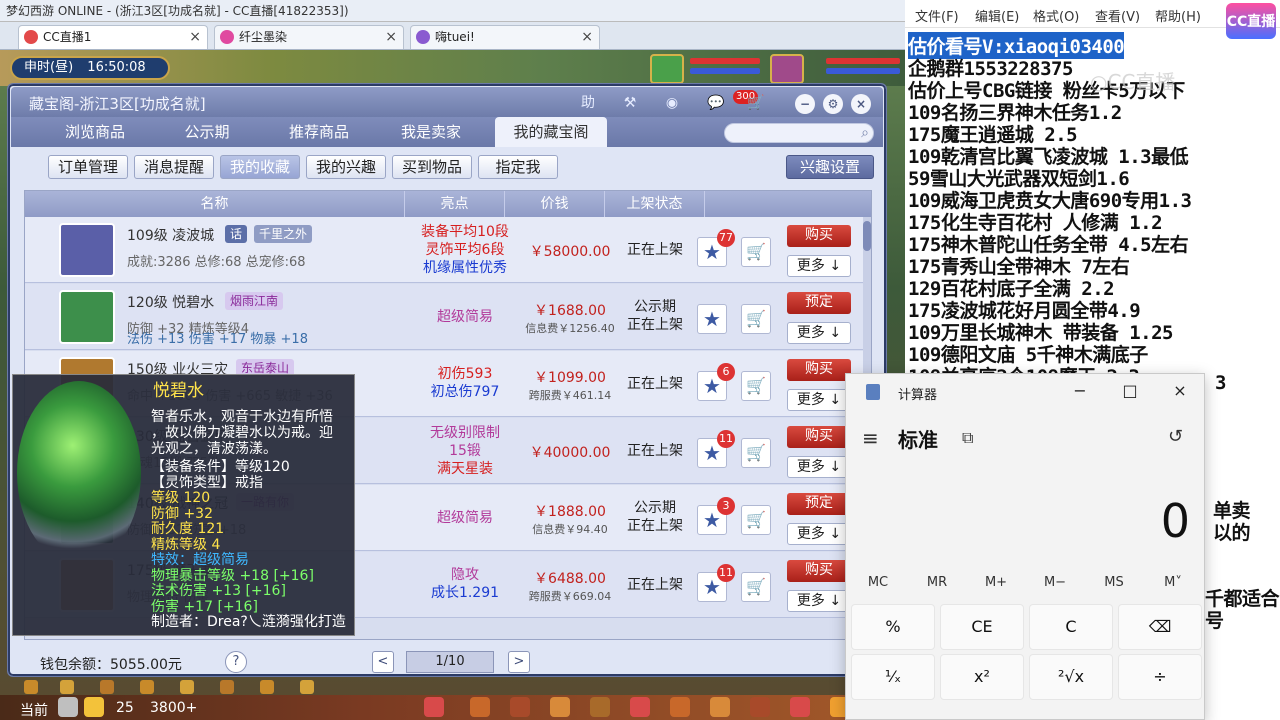  What do you see at coordinates (937, 15) in the screenshot?
I see `menu-file: 文件(F)` at bounding box center [937, 15].